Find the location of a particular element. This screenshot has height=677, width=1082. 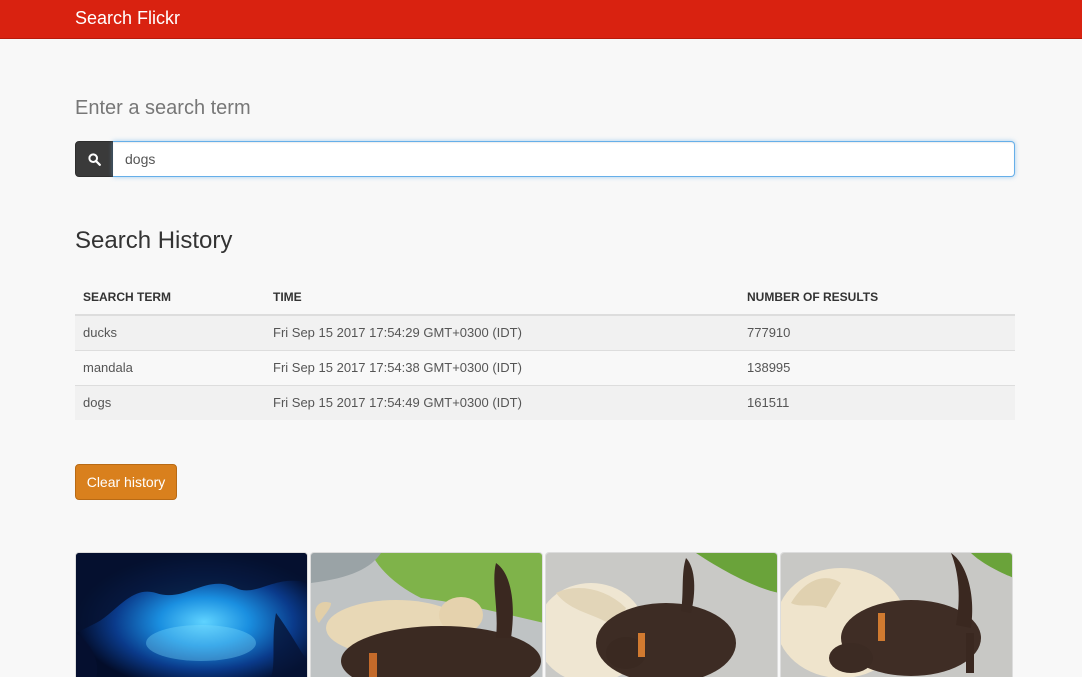

results-cell: 777910 is located at coordinates (877, 332).